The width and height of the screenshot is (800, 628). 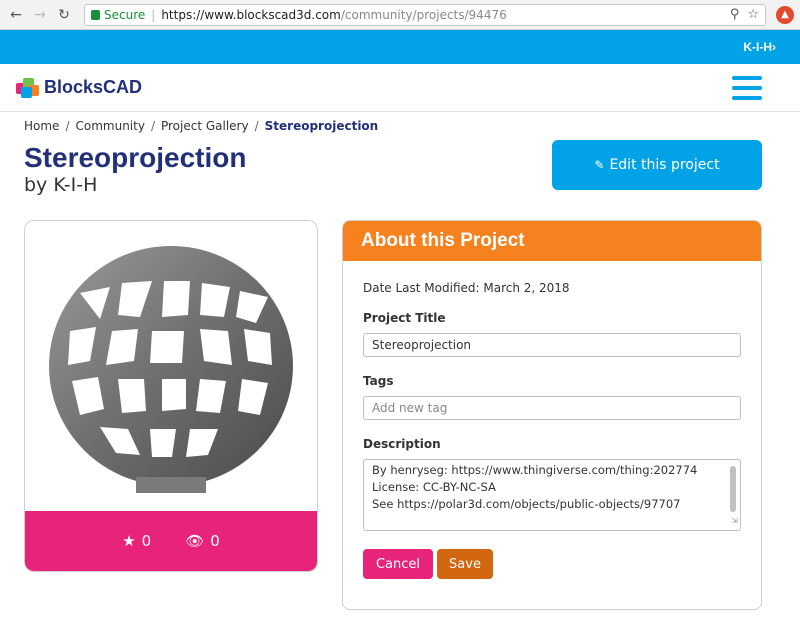 I want to click on tags-input: Add new tag, so click(x=552, y=408).